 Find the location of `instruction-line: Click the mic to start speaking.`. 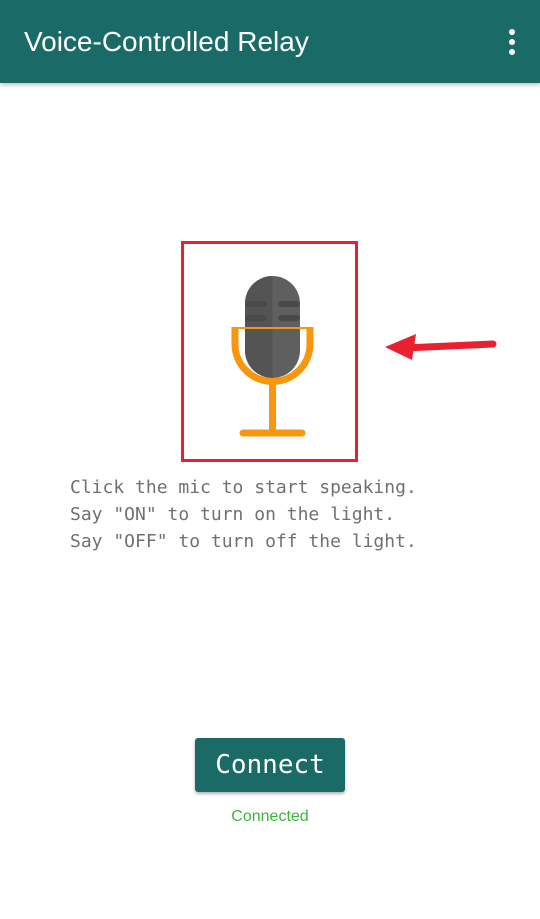

instruction-line: Click the mic to start speaking. is located at coordinates (243, 487).